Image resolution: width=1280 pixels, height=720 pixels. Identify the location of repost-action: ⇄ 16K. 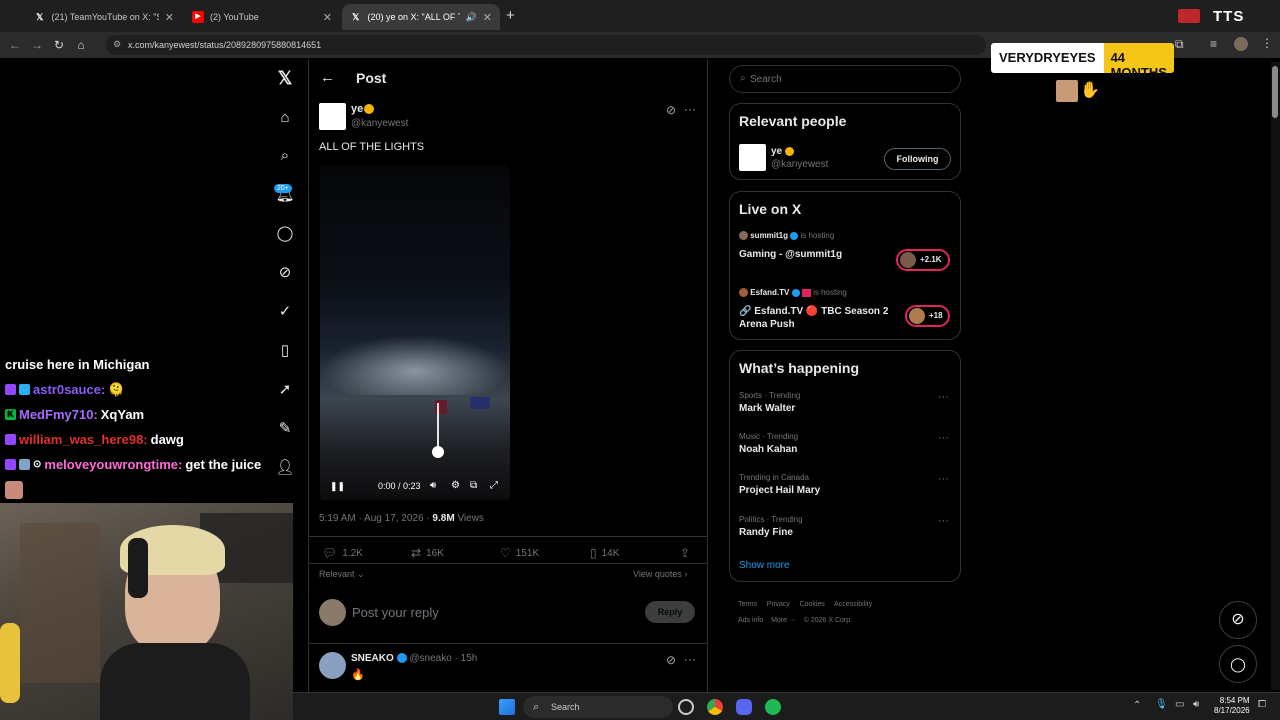
(427, 553).